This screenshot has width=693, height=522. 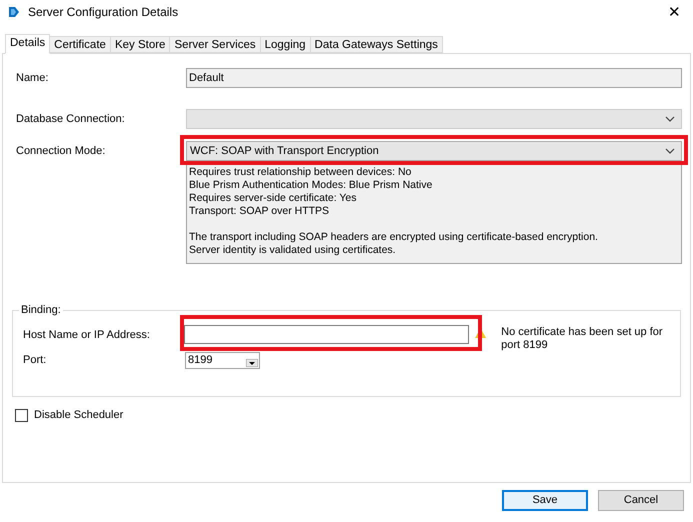 I want to click on app-logo-icon, so click(x=14, y=12).